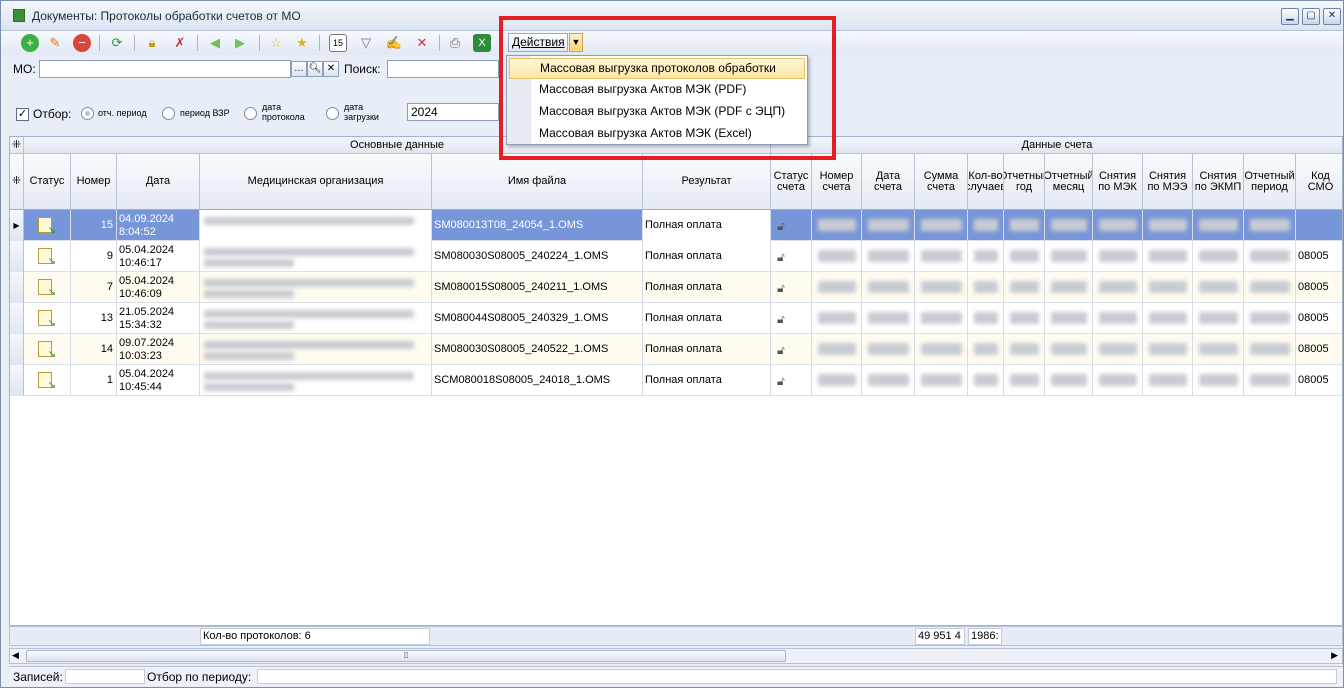  I want to click on search-input, so click(443, 69).